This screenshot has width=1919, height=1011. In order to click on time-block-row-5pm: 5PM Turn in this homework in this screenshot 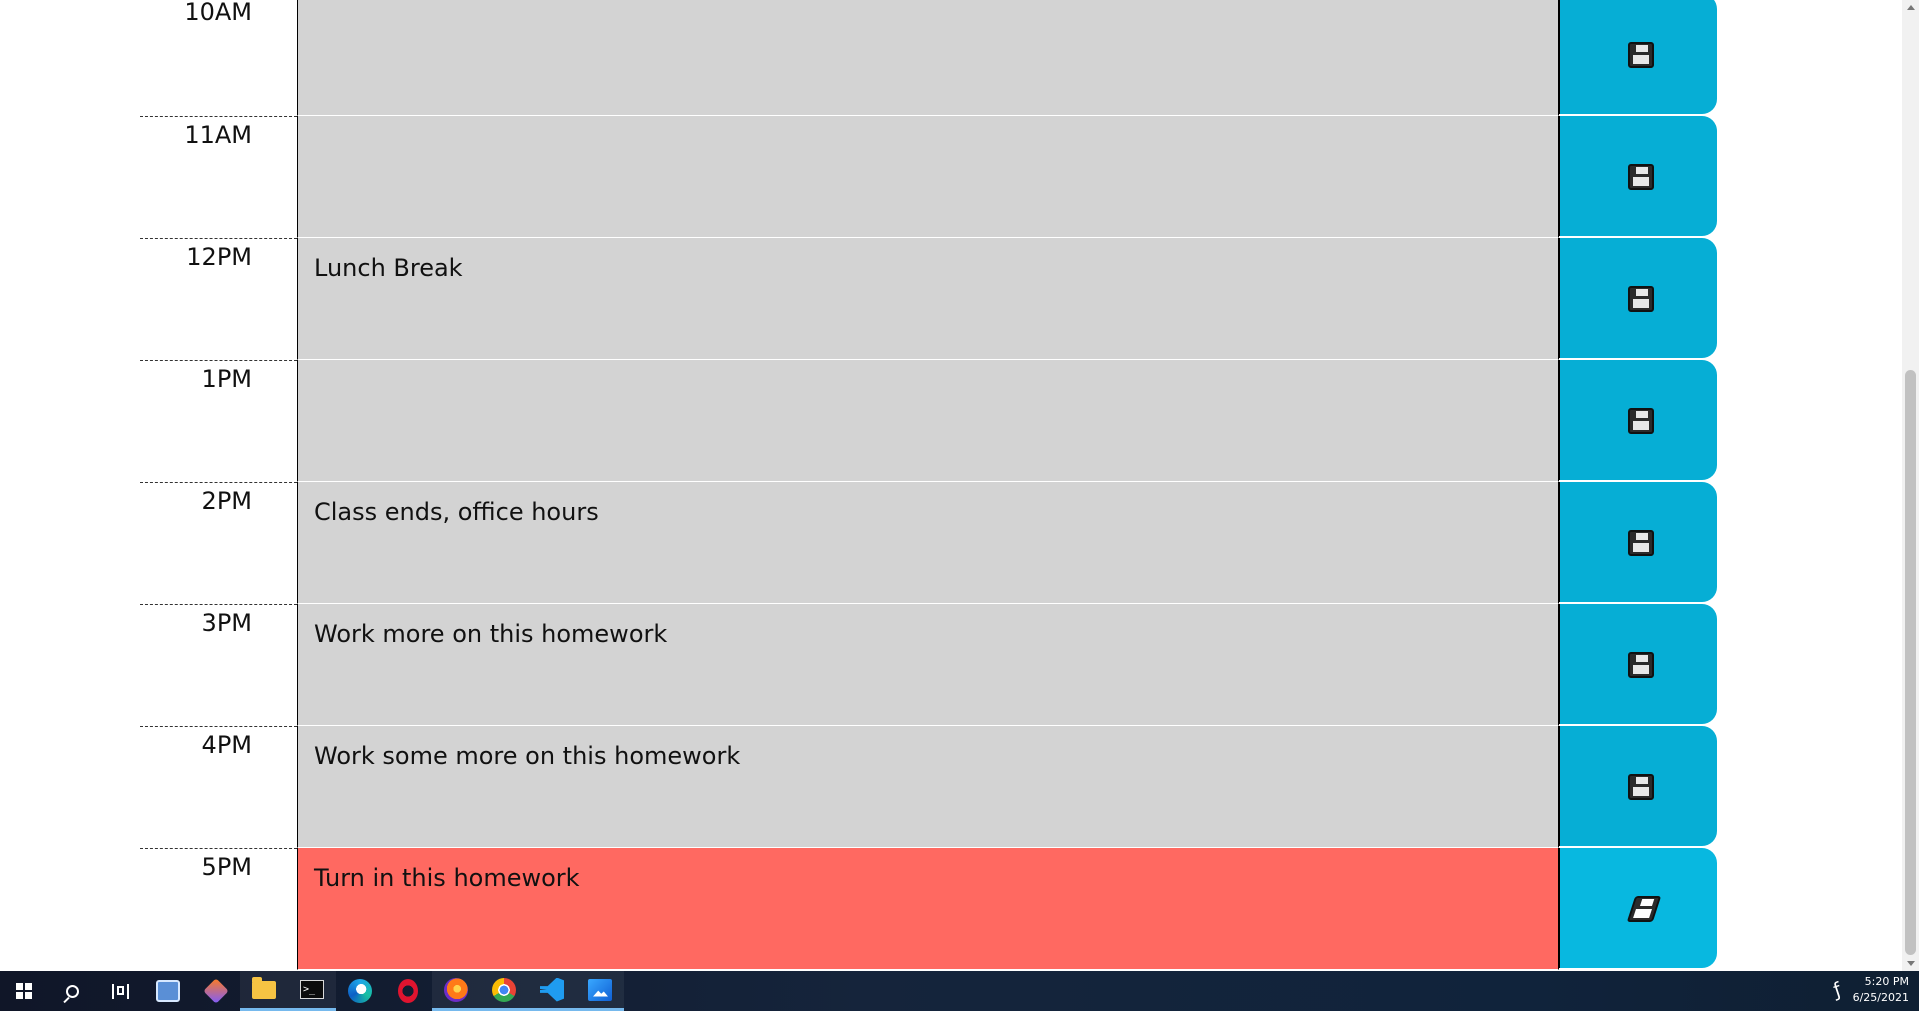, I will do `click(928, 909)`.